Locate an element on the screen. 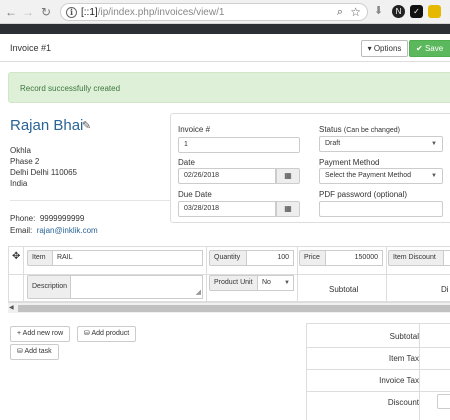 Image resolution: width=450 pixels, height=420 pixels. row-discount-label: Di is located at coordinates (445, 289).